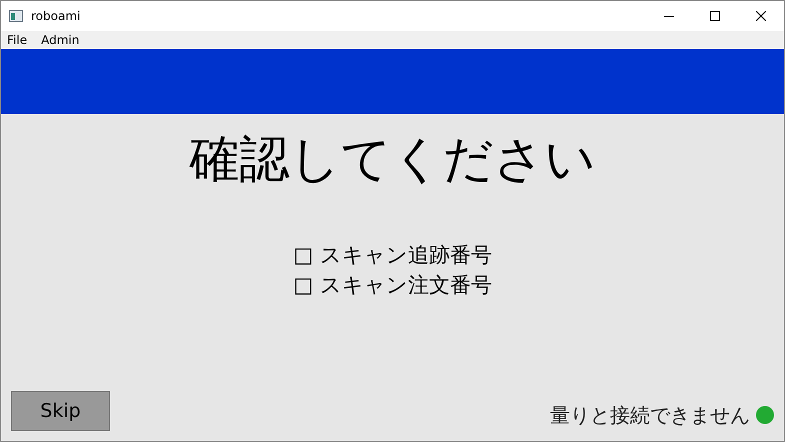  I want to click on checklist-item: □ スキャン追跡番号, so click(392, 255).